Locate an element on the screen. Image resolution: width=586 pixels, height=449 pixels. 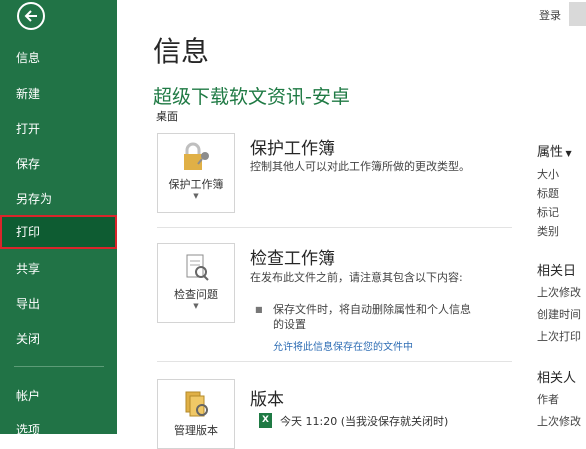
inspect-document-icon is located at coordinates (197, 267).